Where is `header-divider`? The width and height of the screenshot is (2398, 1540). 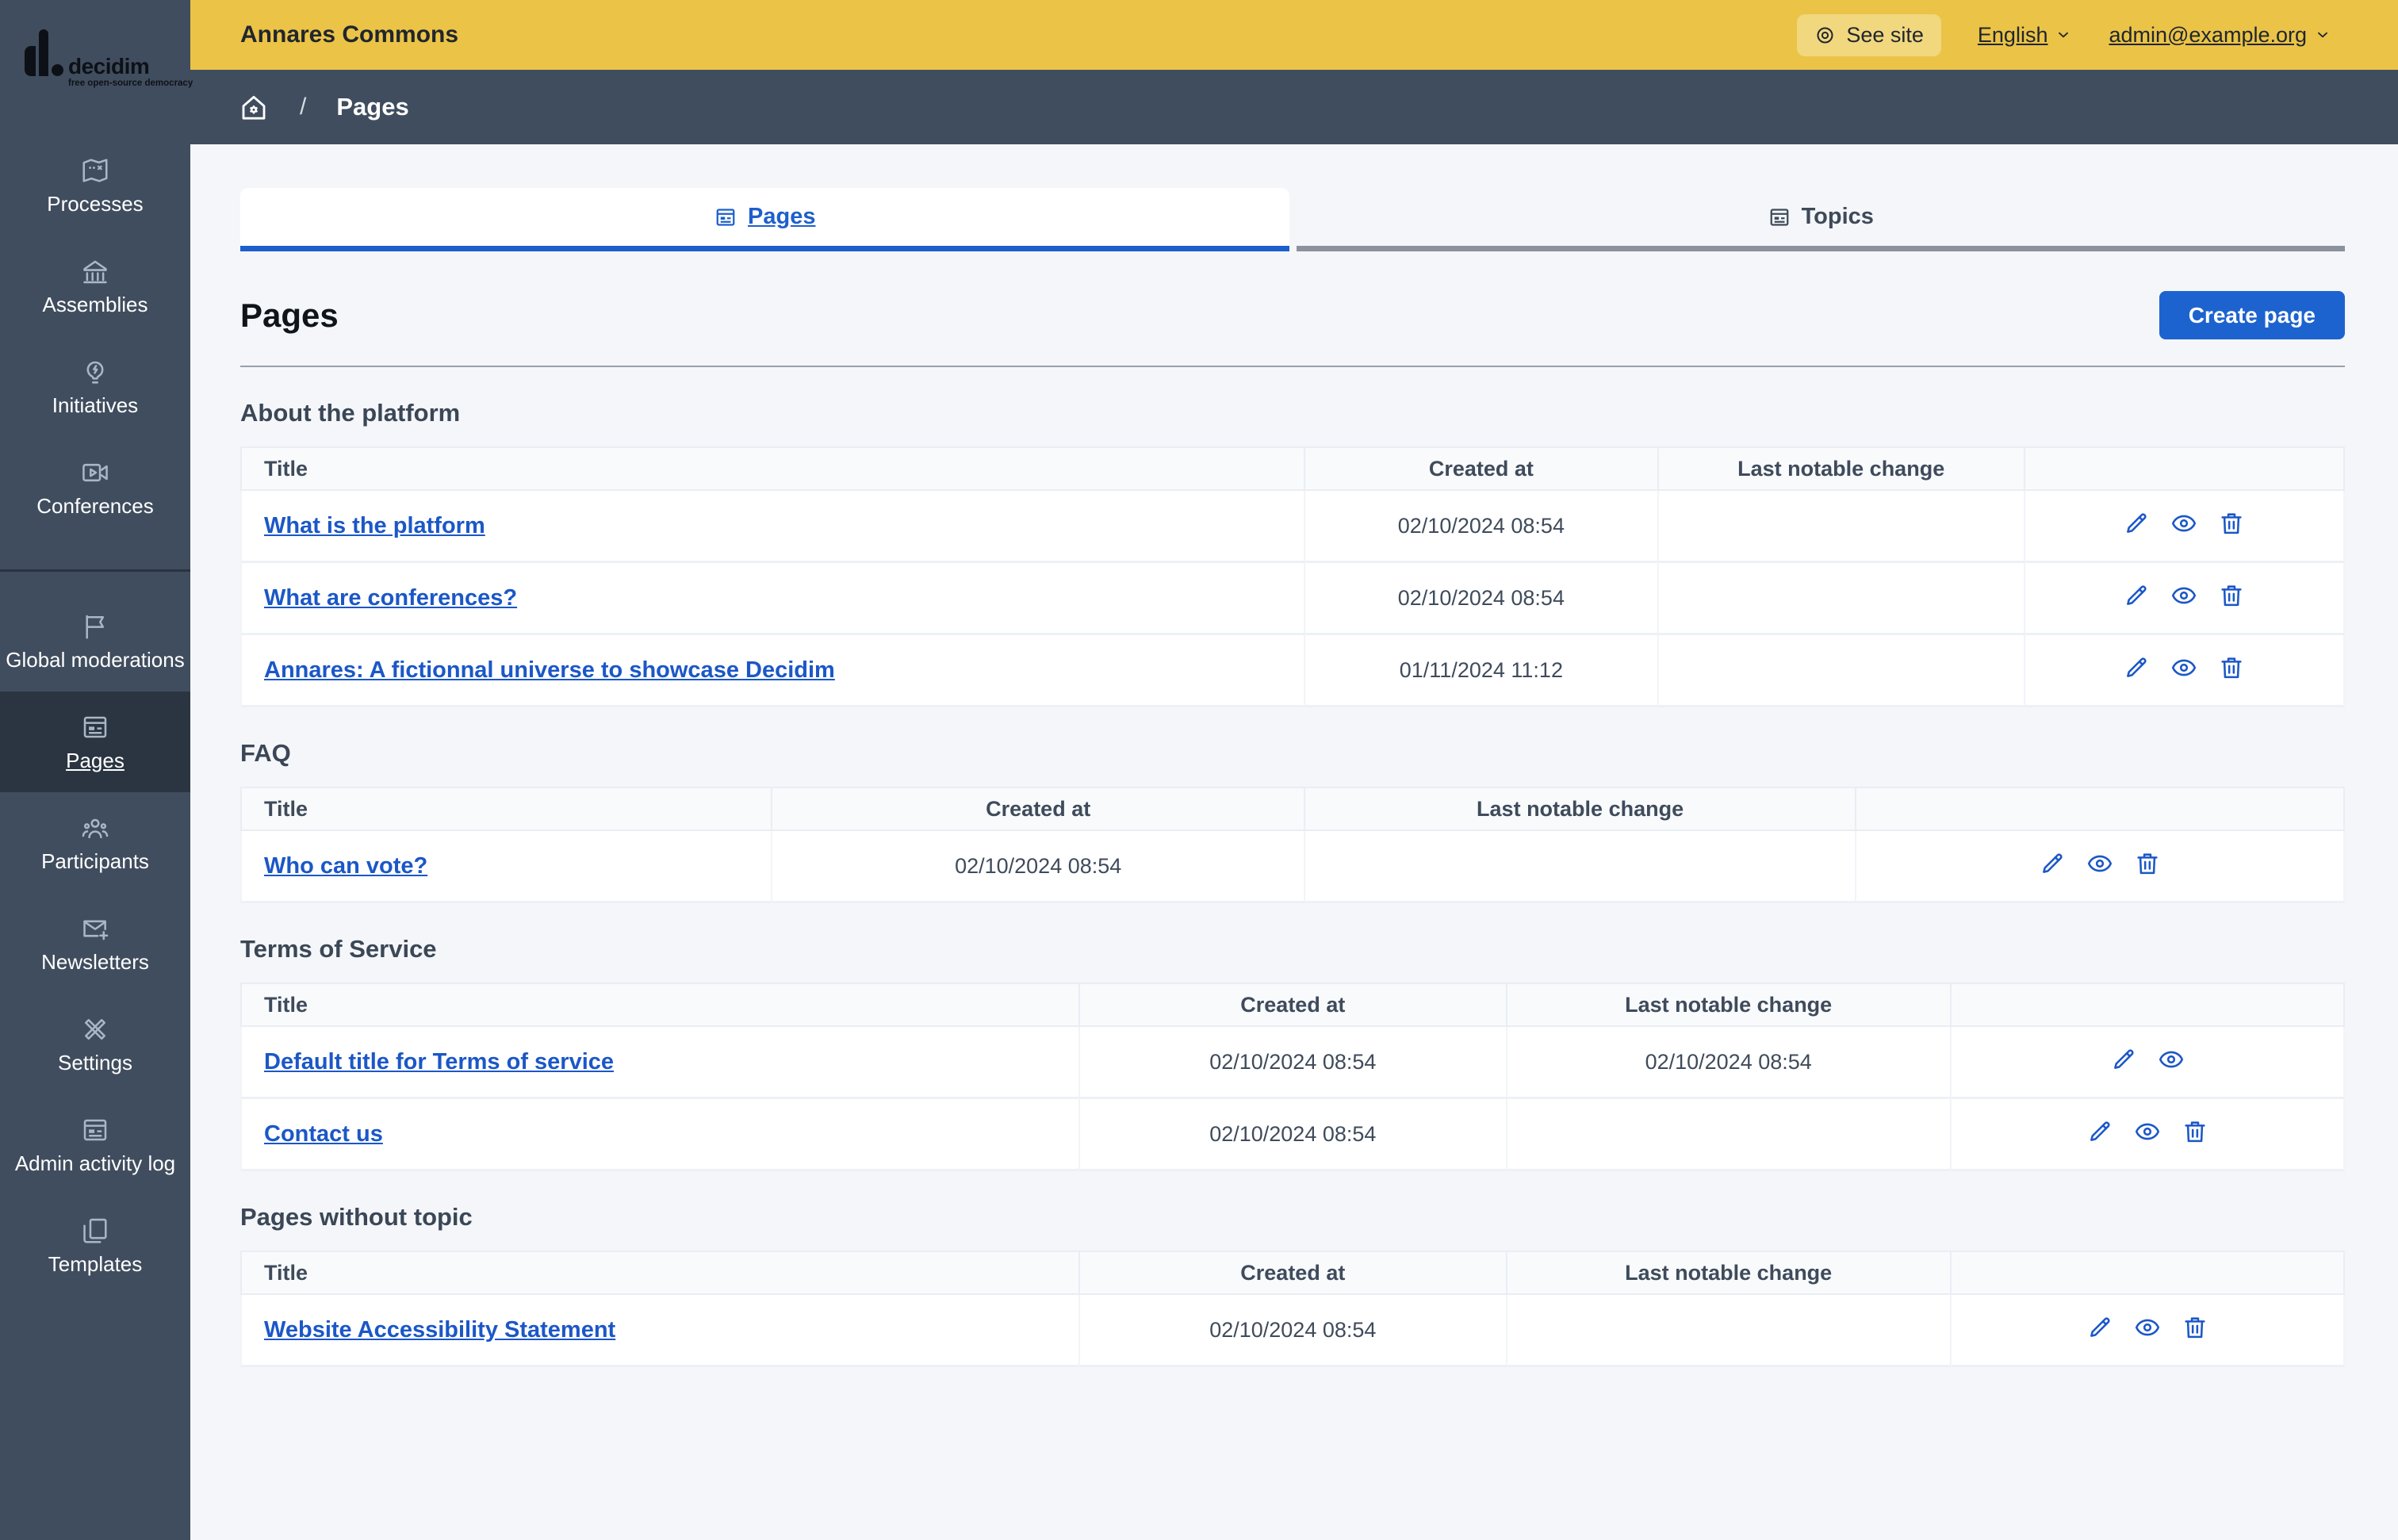
header-divider is located at coordinates (1293, 366).